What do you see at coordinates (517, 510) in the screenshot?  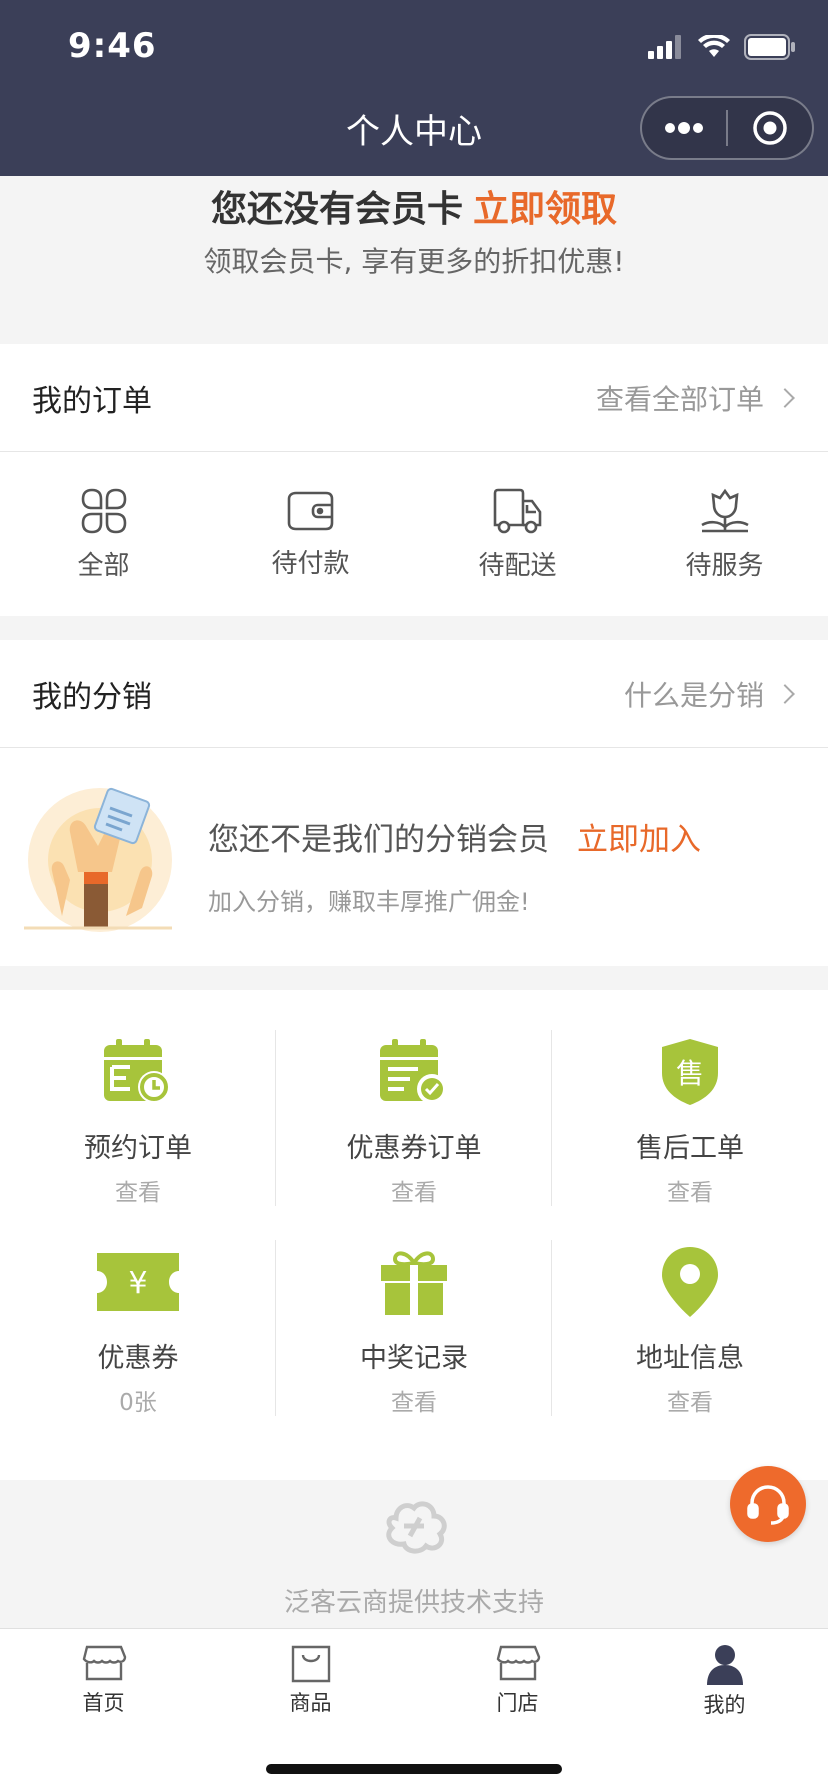 I see `truck-icon` at bounding box center [517, 510].